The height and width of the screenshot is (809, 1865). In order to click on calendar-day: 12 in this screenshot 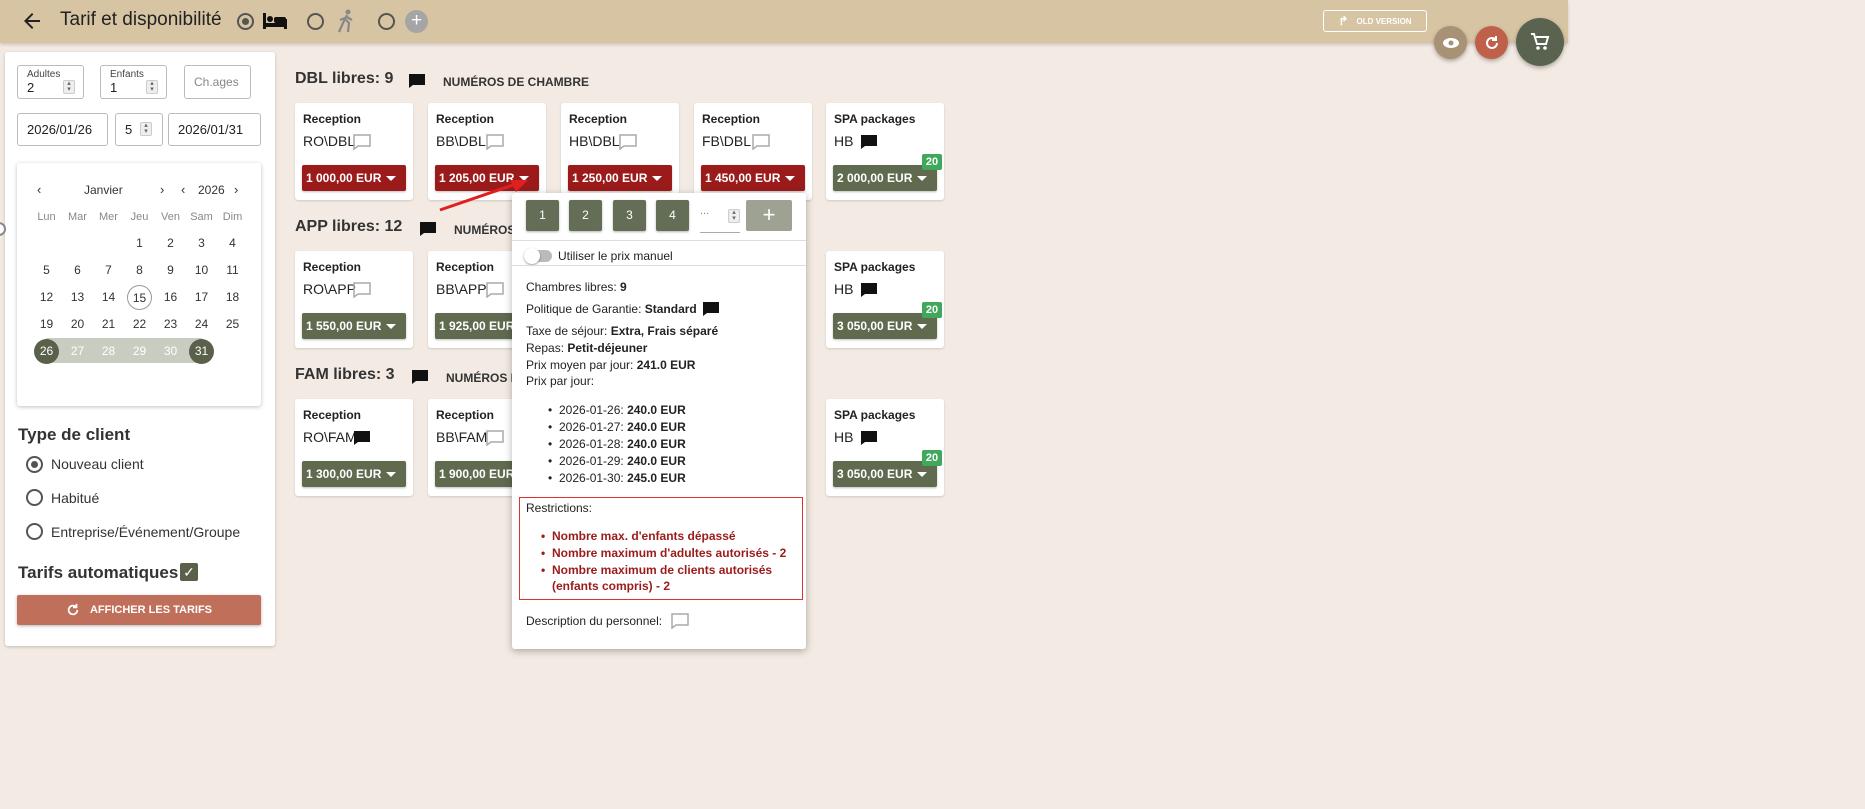, I will do `click(46, 297)`.